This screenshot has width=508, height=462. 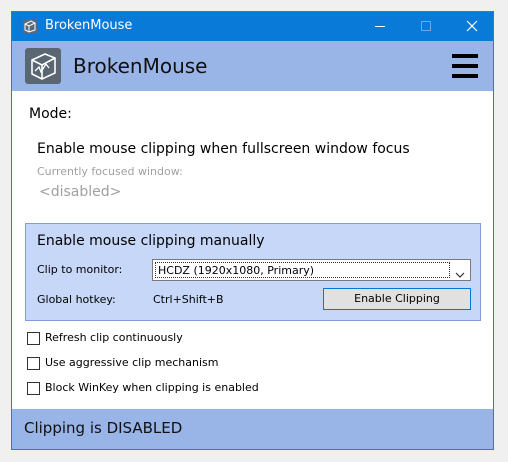 I want to click on minimize-icon, so click(x=380, y=26).